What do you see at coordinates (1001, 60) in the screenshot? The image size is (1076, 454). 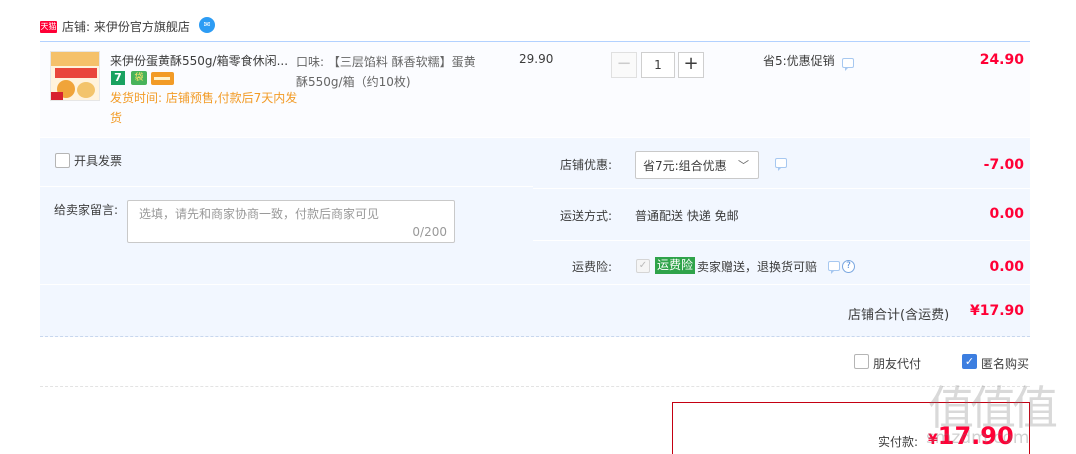 I see `item-total-price: 24.90` at bounding box center [1001, 60].